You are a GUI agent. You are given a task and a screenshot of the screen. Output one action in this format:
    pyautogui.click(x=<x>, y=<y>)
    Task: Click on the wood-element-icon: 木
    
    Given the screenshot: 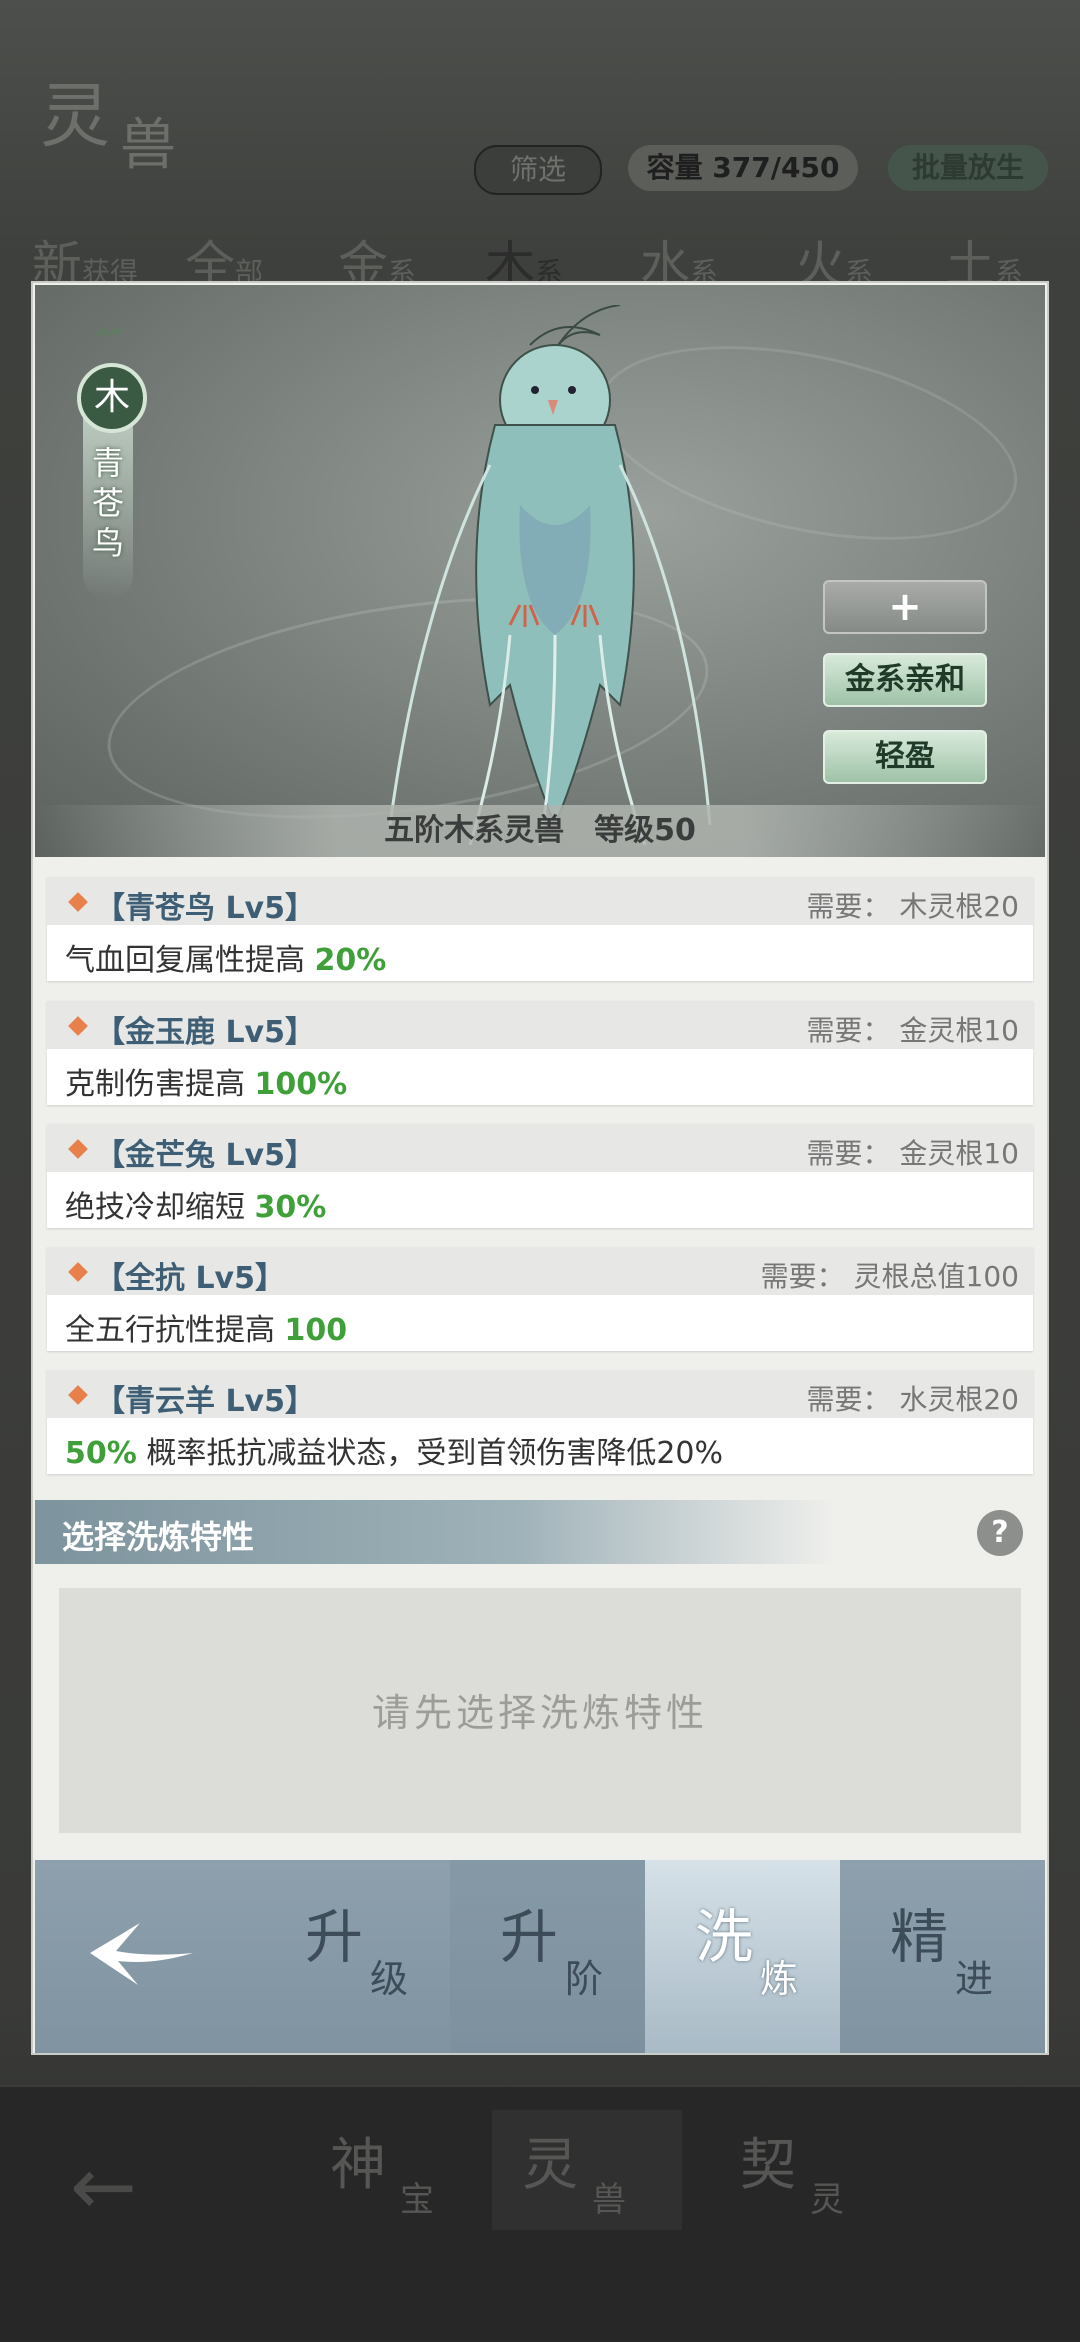 What is the action you would take?
    pyautogui.click(x=112, y=398)
    